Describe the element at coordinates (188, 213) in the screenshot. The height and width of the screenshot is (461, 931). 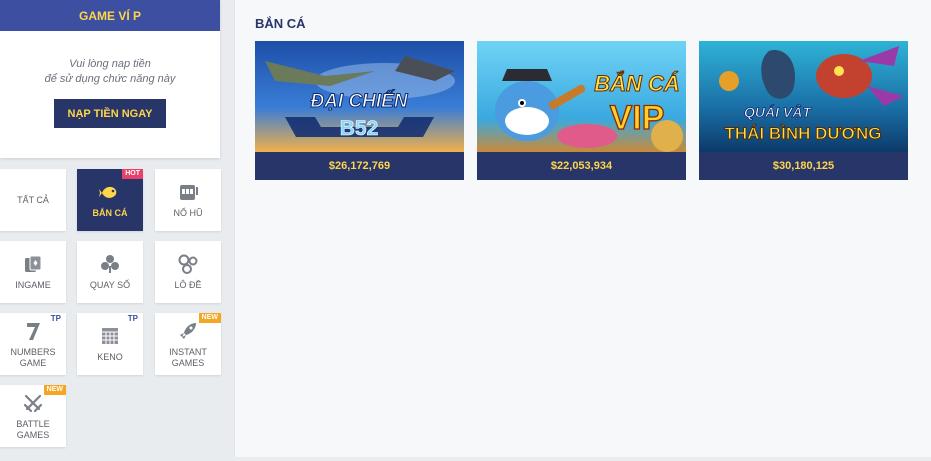
I see `category-jackpot-label: NỔ HŨ` at that location.